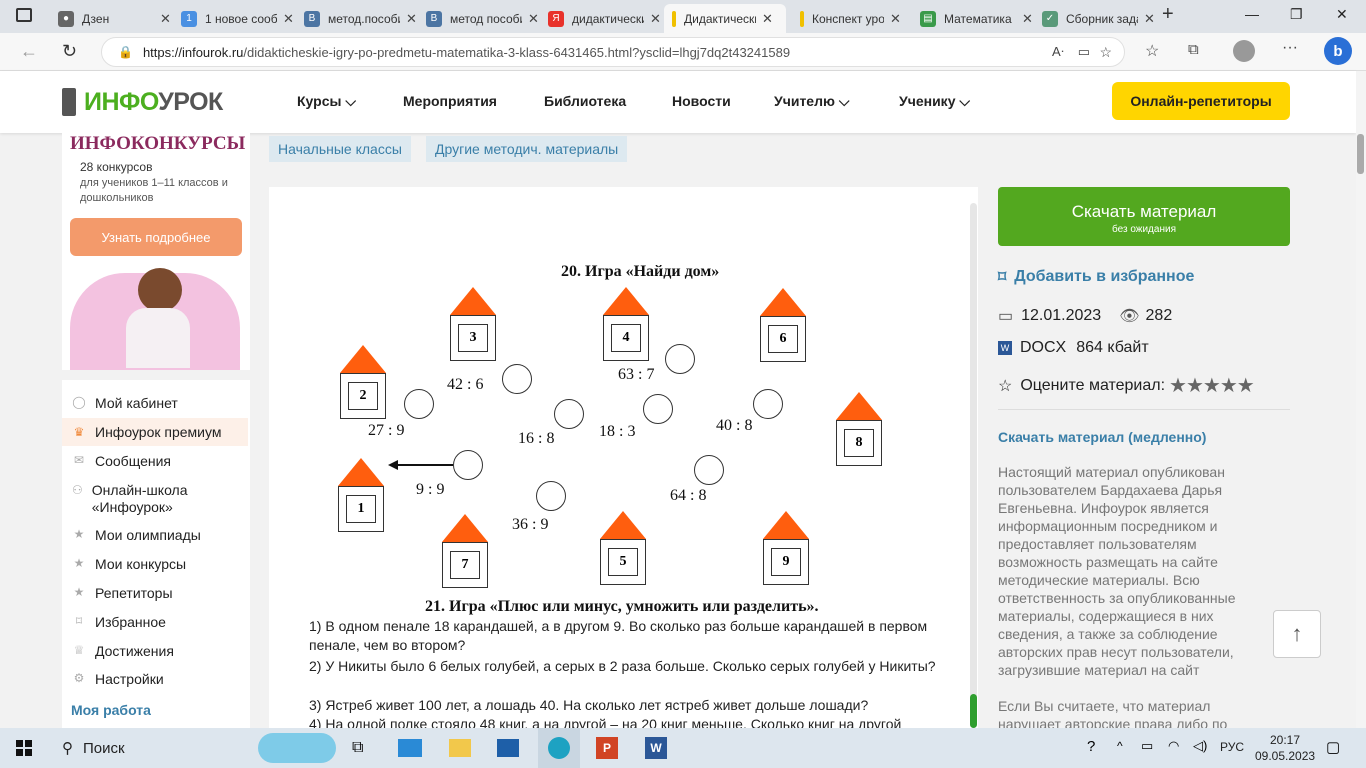 Image resolution: width=1366 pixels, height=768 pixels. What do you see at coordinates (1091, 746) in the screenshot?
I see `help-icon: ?` at bounding box center [1091, 746].